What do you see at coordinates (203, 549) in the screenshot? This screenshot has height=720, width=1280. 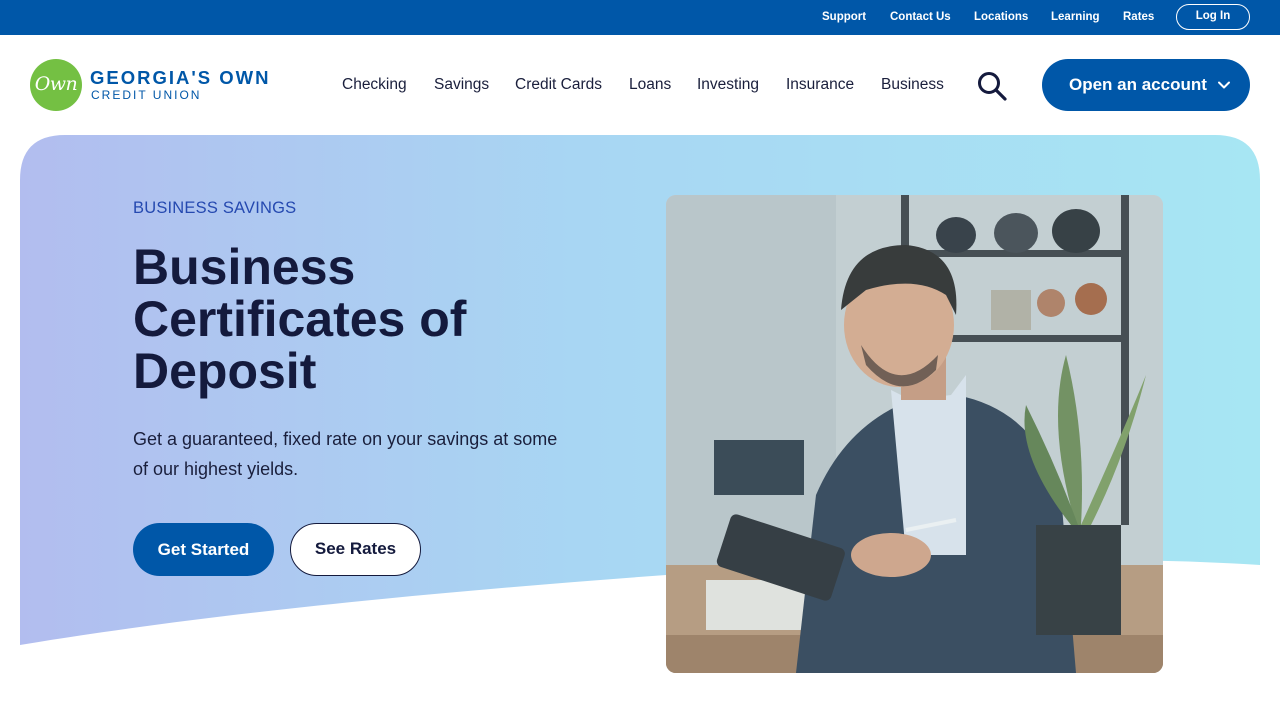 I see `get-started-button: Get Started` at bounding box center [203, 549].